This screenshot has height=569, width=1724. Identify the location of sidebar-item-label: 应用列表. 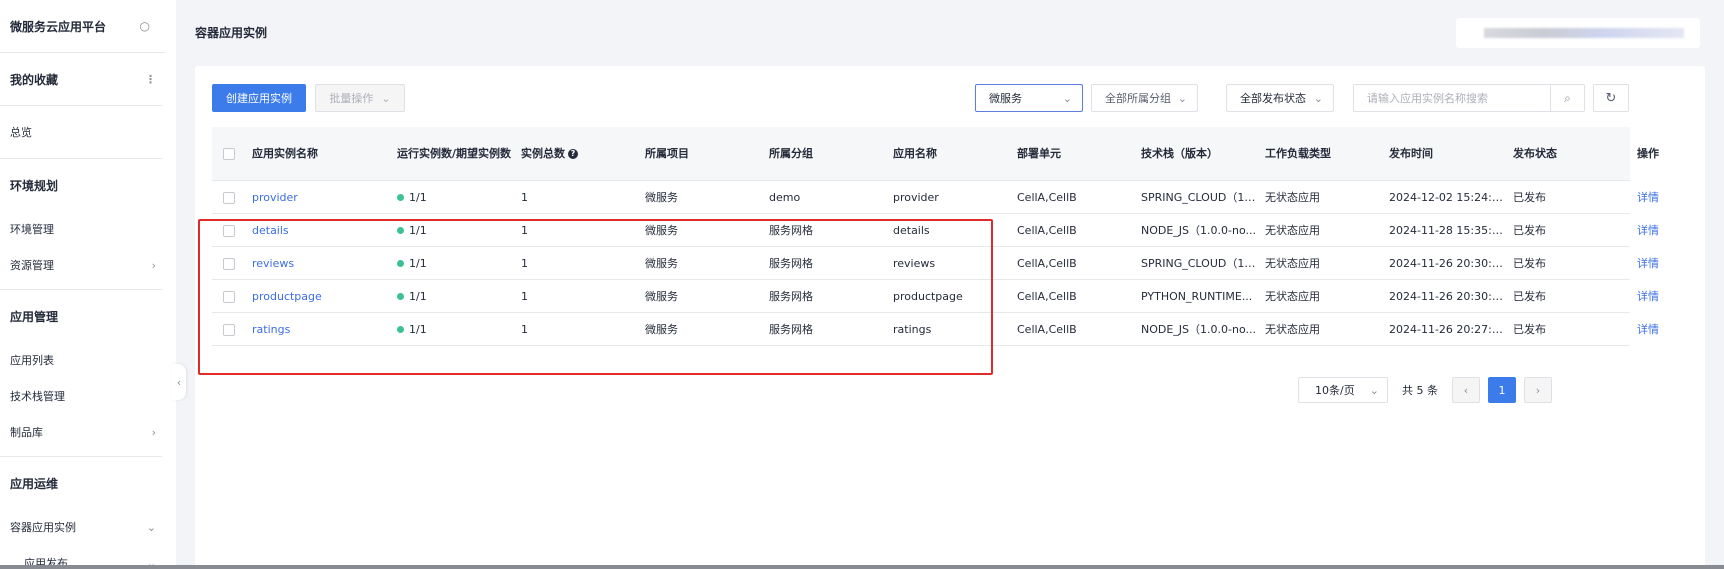
(32, 360).